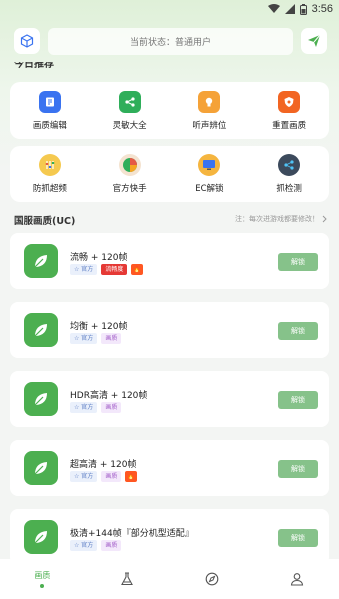  I want to click on tool-sensitivity: 灵敏大全, so click(130, 110).